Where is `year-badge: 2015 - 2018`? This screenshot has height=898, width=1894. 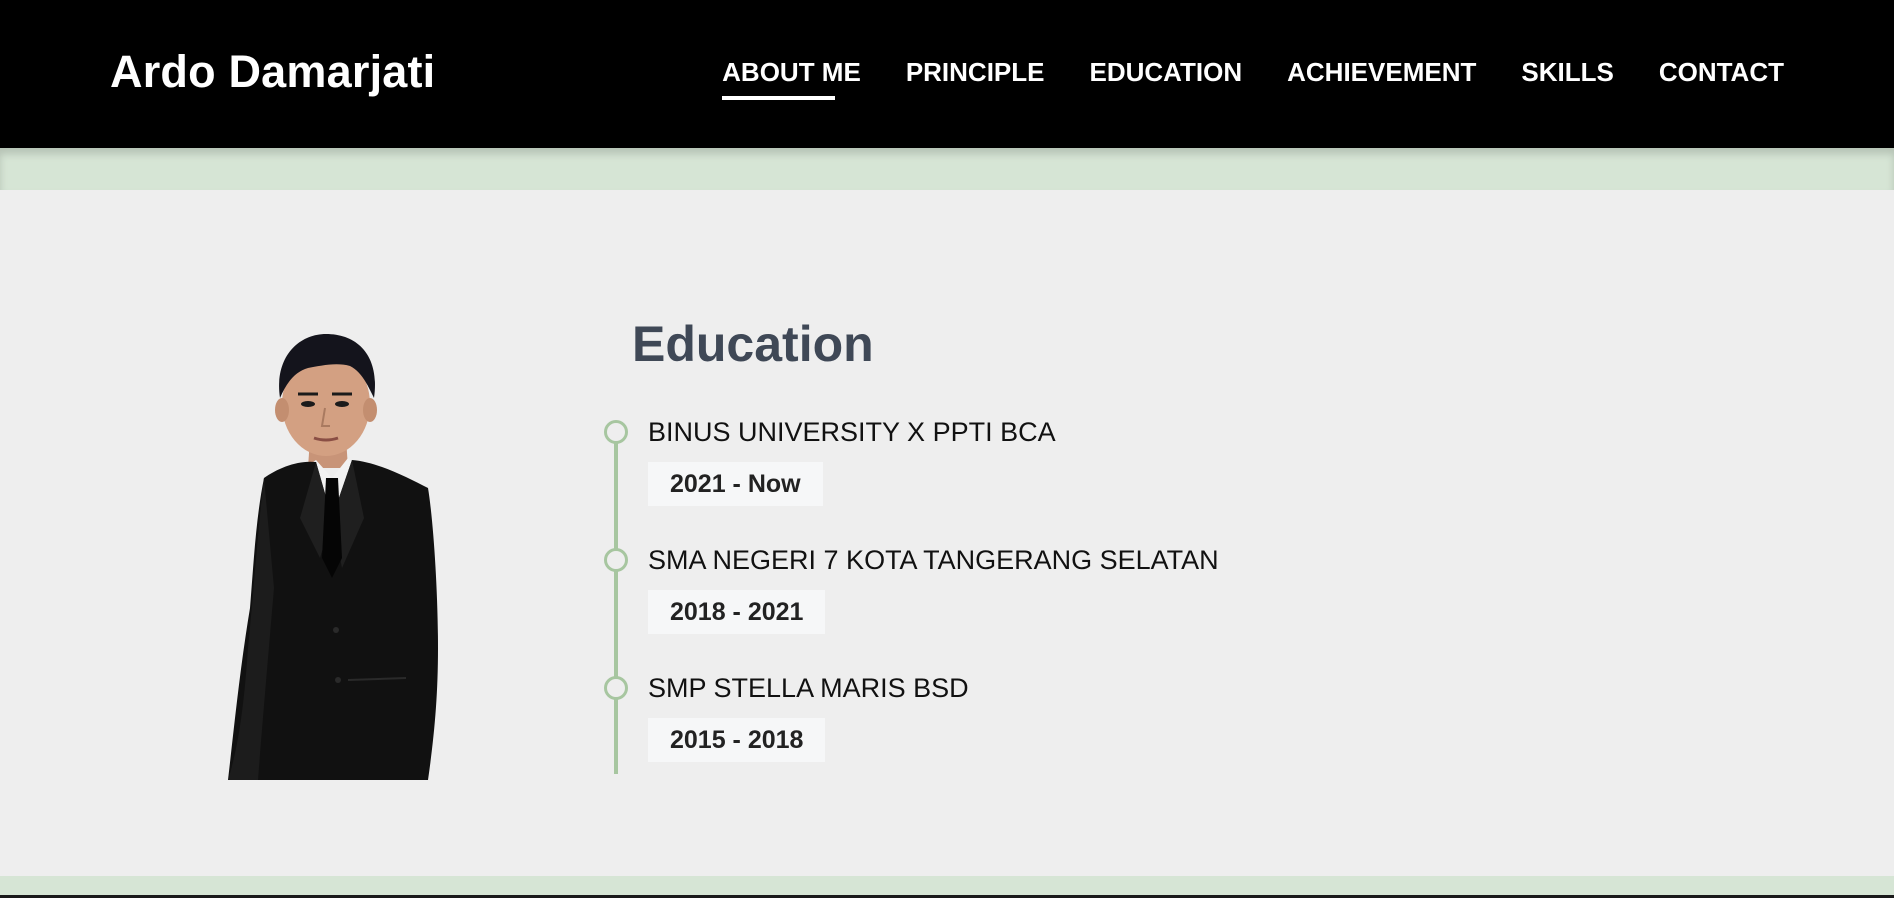 year-badge: 2015 - 2018 is located at coordinates (737, 740).